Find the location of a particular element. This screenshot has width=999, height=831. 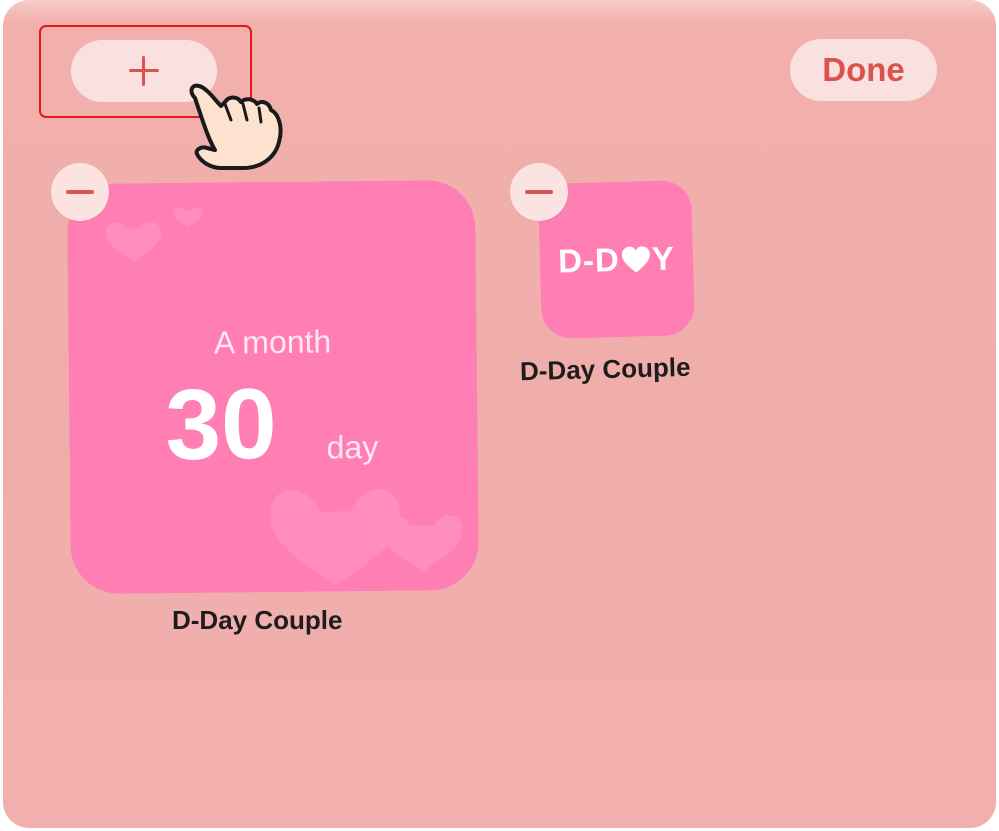

wallpaper-fade is located at coordinates (499, 11).